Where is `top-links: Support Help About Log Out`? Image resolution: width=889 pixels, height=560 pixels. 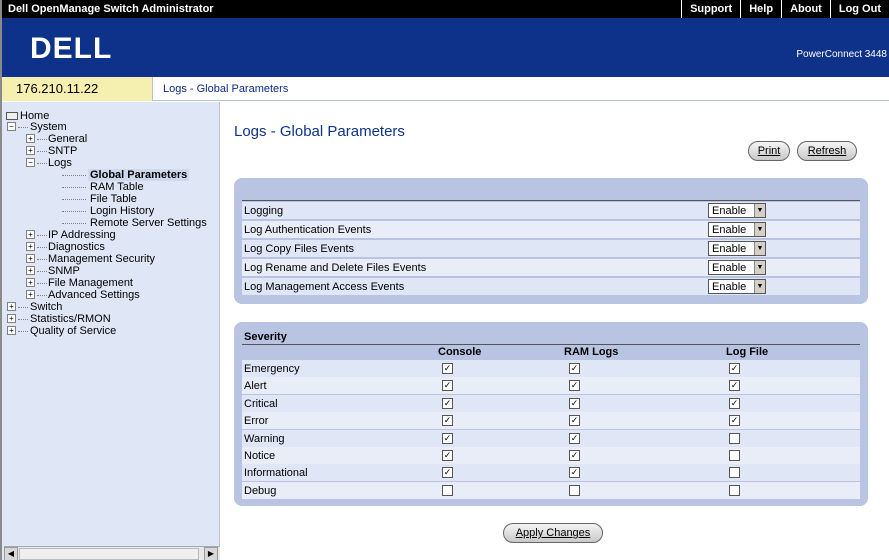 top-links: Support Help About Log Out is located at coordinates (785, 9).